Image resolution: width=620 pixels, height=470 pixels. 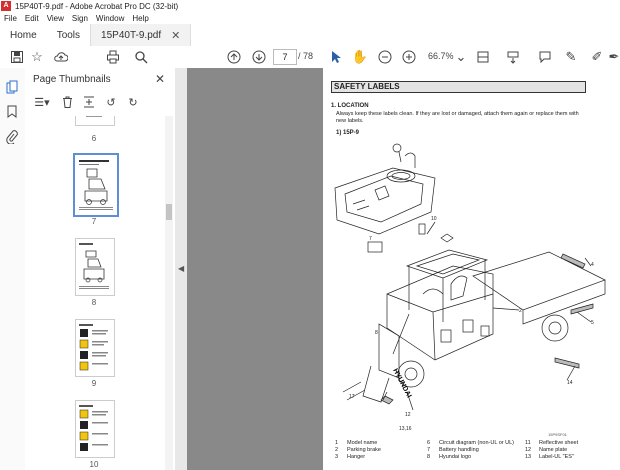 What do you see at coordinates (358, 450) in the screenshot?
I see `legend-column-1: 1 Model name 2 Parking brake 3 Hanger` at bounding box center [358, 450].